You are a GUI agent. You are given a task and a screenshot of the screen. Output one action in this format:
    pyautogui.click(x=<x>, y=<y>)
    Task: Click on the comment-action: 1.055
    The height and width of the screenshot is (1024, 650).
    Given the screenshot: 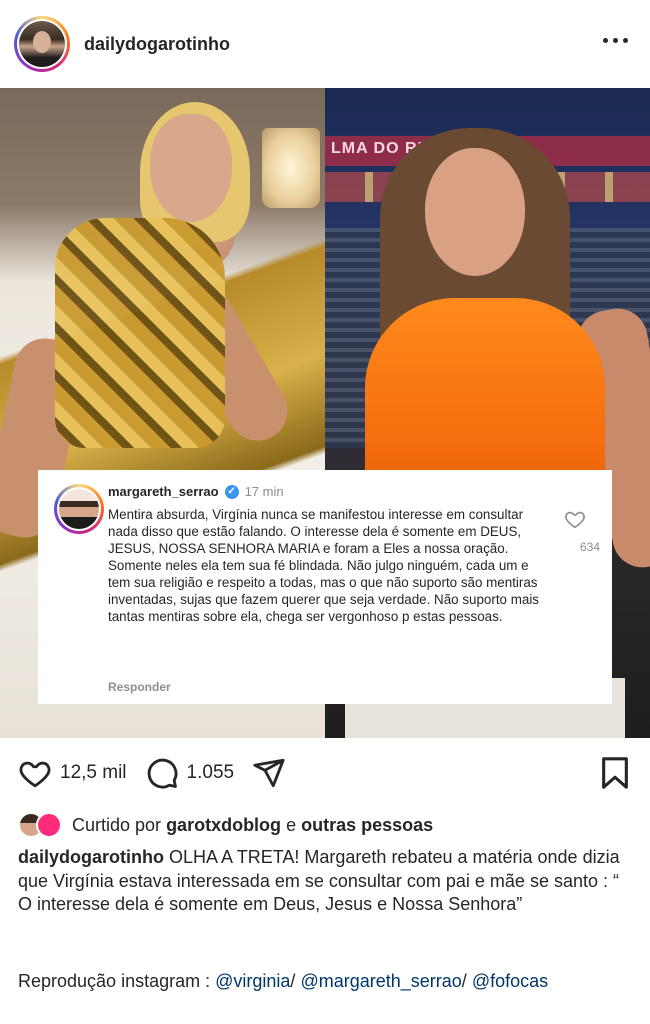 What is the action you would take?
    pyautogui.click(x=190, y=773)
    